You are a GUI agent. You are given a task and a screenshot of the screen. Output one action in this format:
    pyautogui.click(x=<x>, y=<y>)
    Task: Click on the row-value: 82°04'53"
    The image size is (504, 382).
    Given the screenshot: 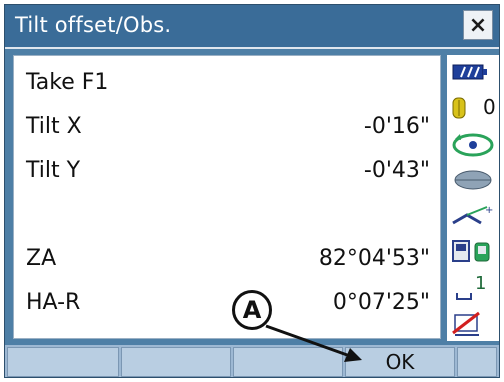 What is the action you would take?
    pyautogui.click(x=374, y=258)
    